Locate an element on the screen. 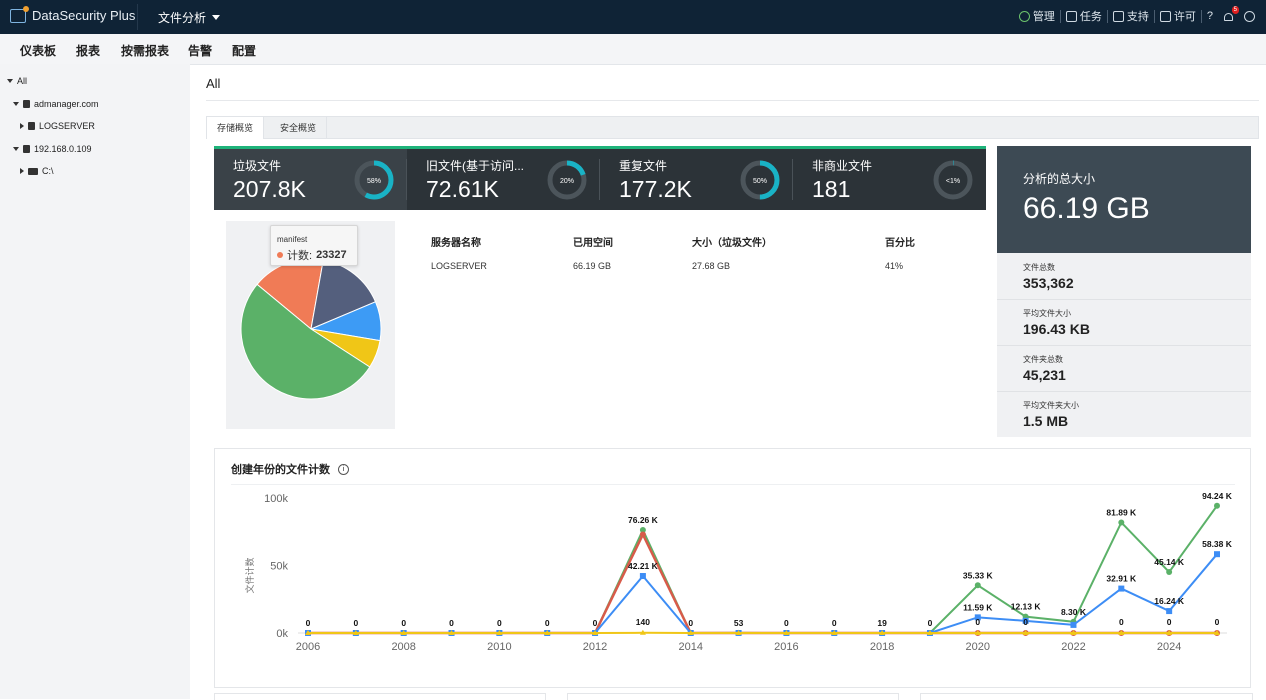  data-label: 58.38 K is located at coordinates (1217, 544).